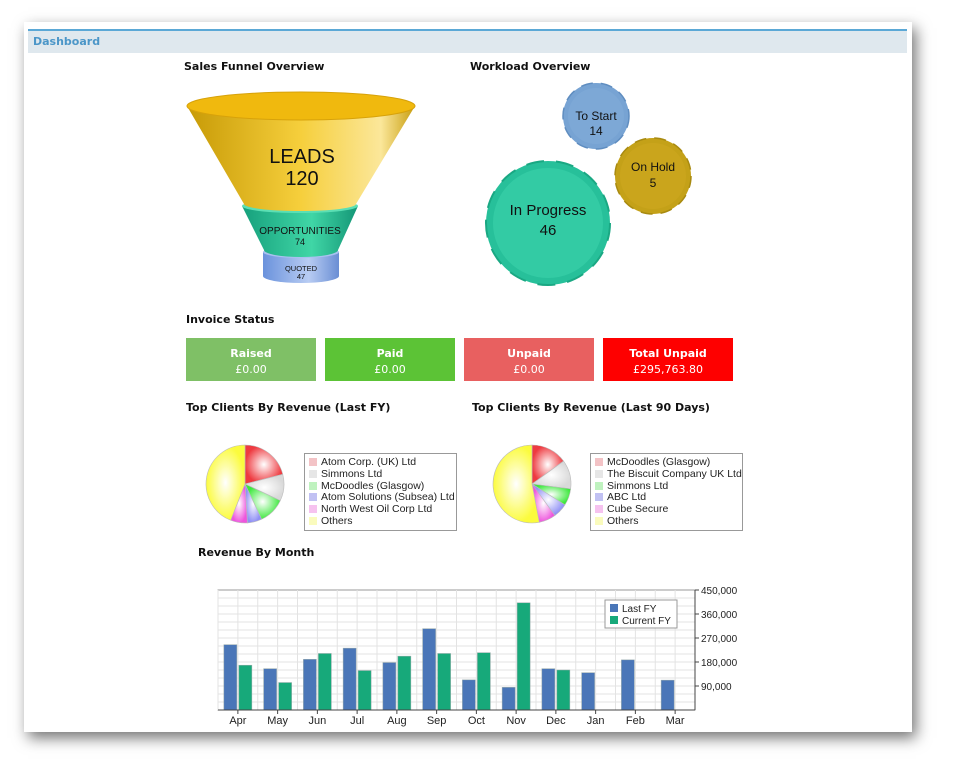 The image size is (960, 781). I want to click on legend-label: ABC Ltd, so click(627, 497).